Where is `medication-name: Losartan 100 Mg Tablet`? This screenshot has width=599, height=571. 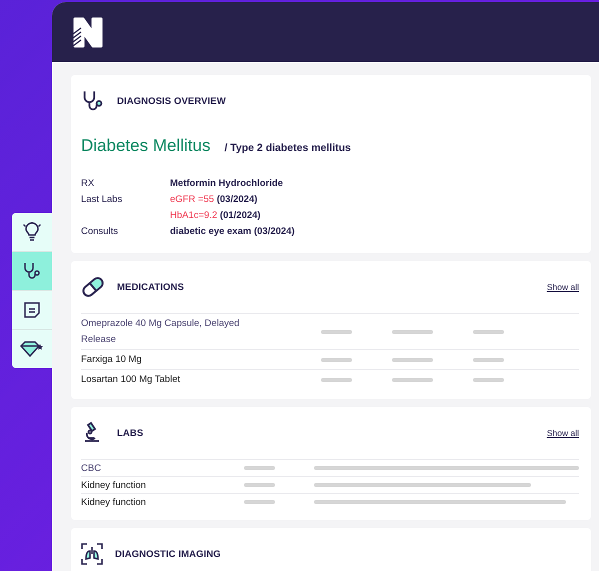 medication-name: Losartan 100 Mg Tablet is located at coordinates (131, 379).